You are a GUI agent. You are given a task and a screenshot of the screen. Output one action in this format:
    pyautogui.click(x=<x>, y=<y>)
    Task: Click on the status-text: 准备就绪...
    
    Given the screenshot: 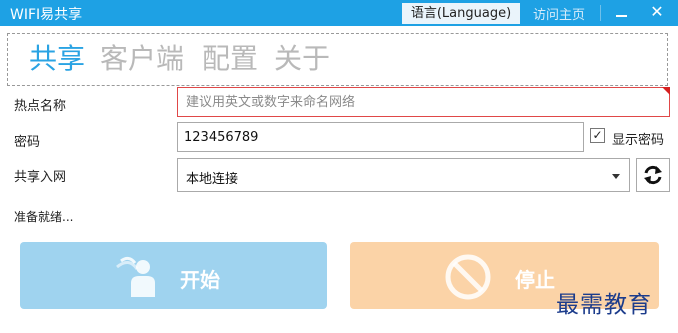 What is the action you would take?
    pyautogui.click(x=44, y=217)
    